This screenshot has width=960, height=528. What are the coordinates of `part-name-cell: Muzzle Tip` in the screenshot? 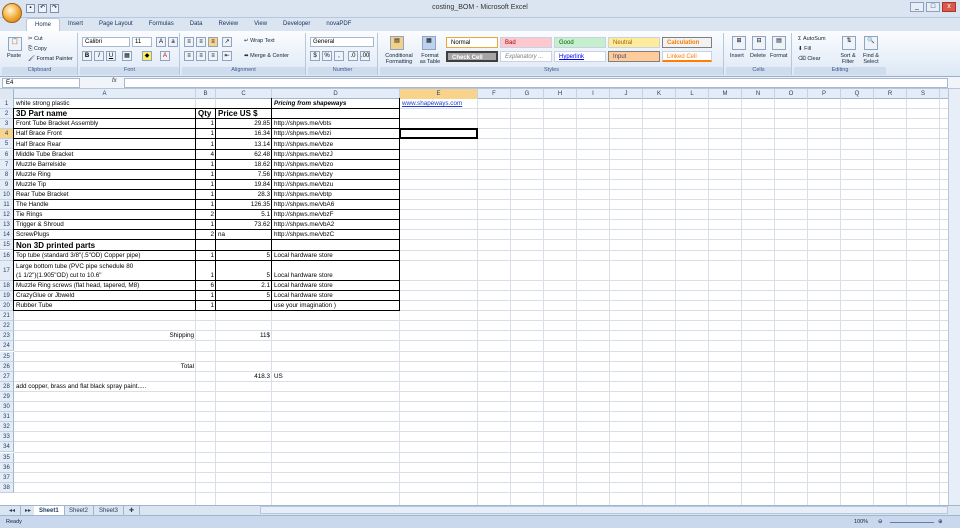 It's located at (105, 185).